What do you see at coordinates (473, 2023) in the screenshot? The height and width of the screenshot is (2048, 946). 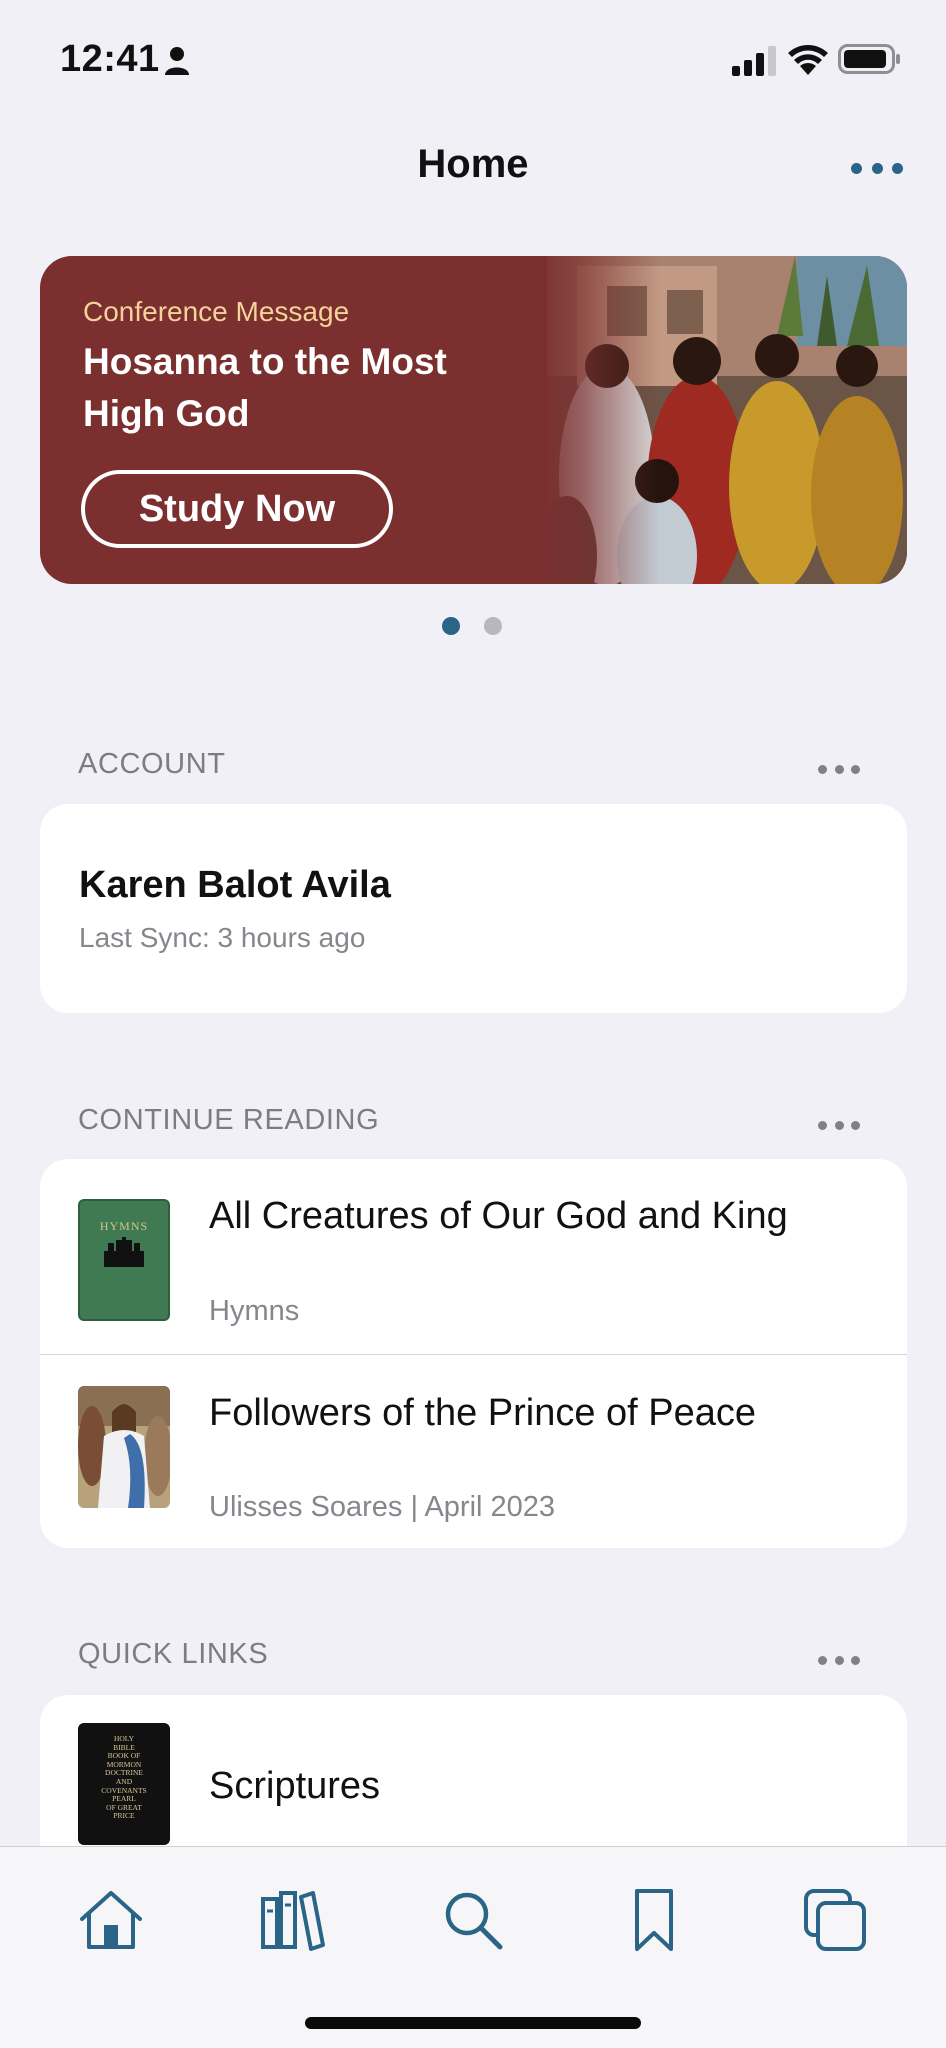 I see `home-indicator` at bounding box center [473, 2023].